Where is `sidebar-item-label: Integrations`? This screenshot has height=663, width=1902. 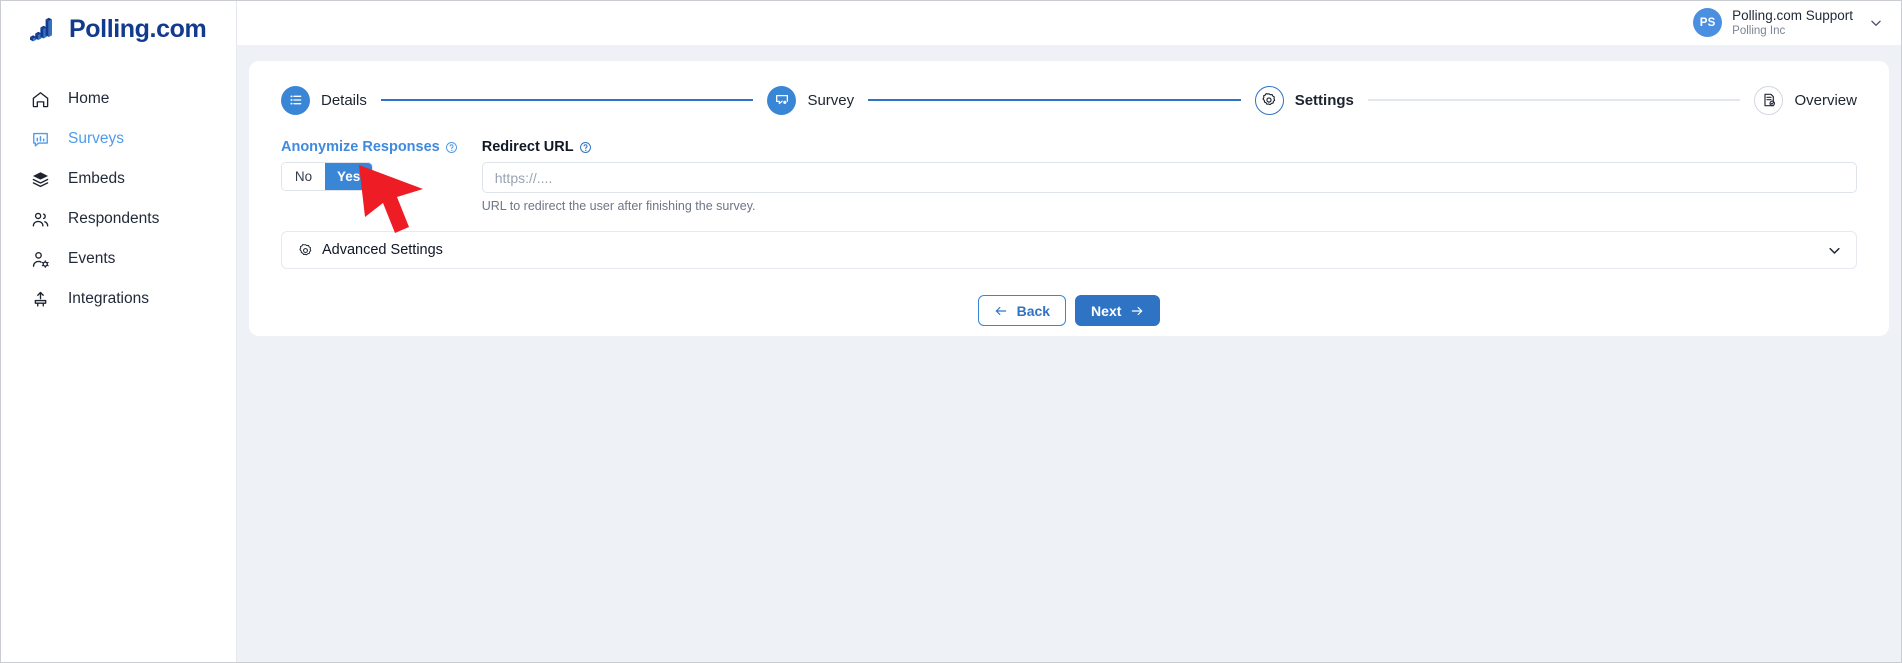 sidebar-item-label: Integrations is located at coordinates (108, 298).